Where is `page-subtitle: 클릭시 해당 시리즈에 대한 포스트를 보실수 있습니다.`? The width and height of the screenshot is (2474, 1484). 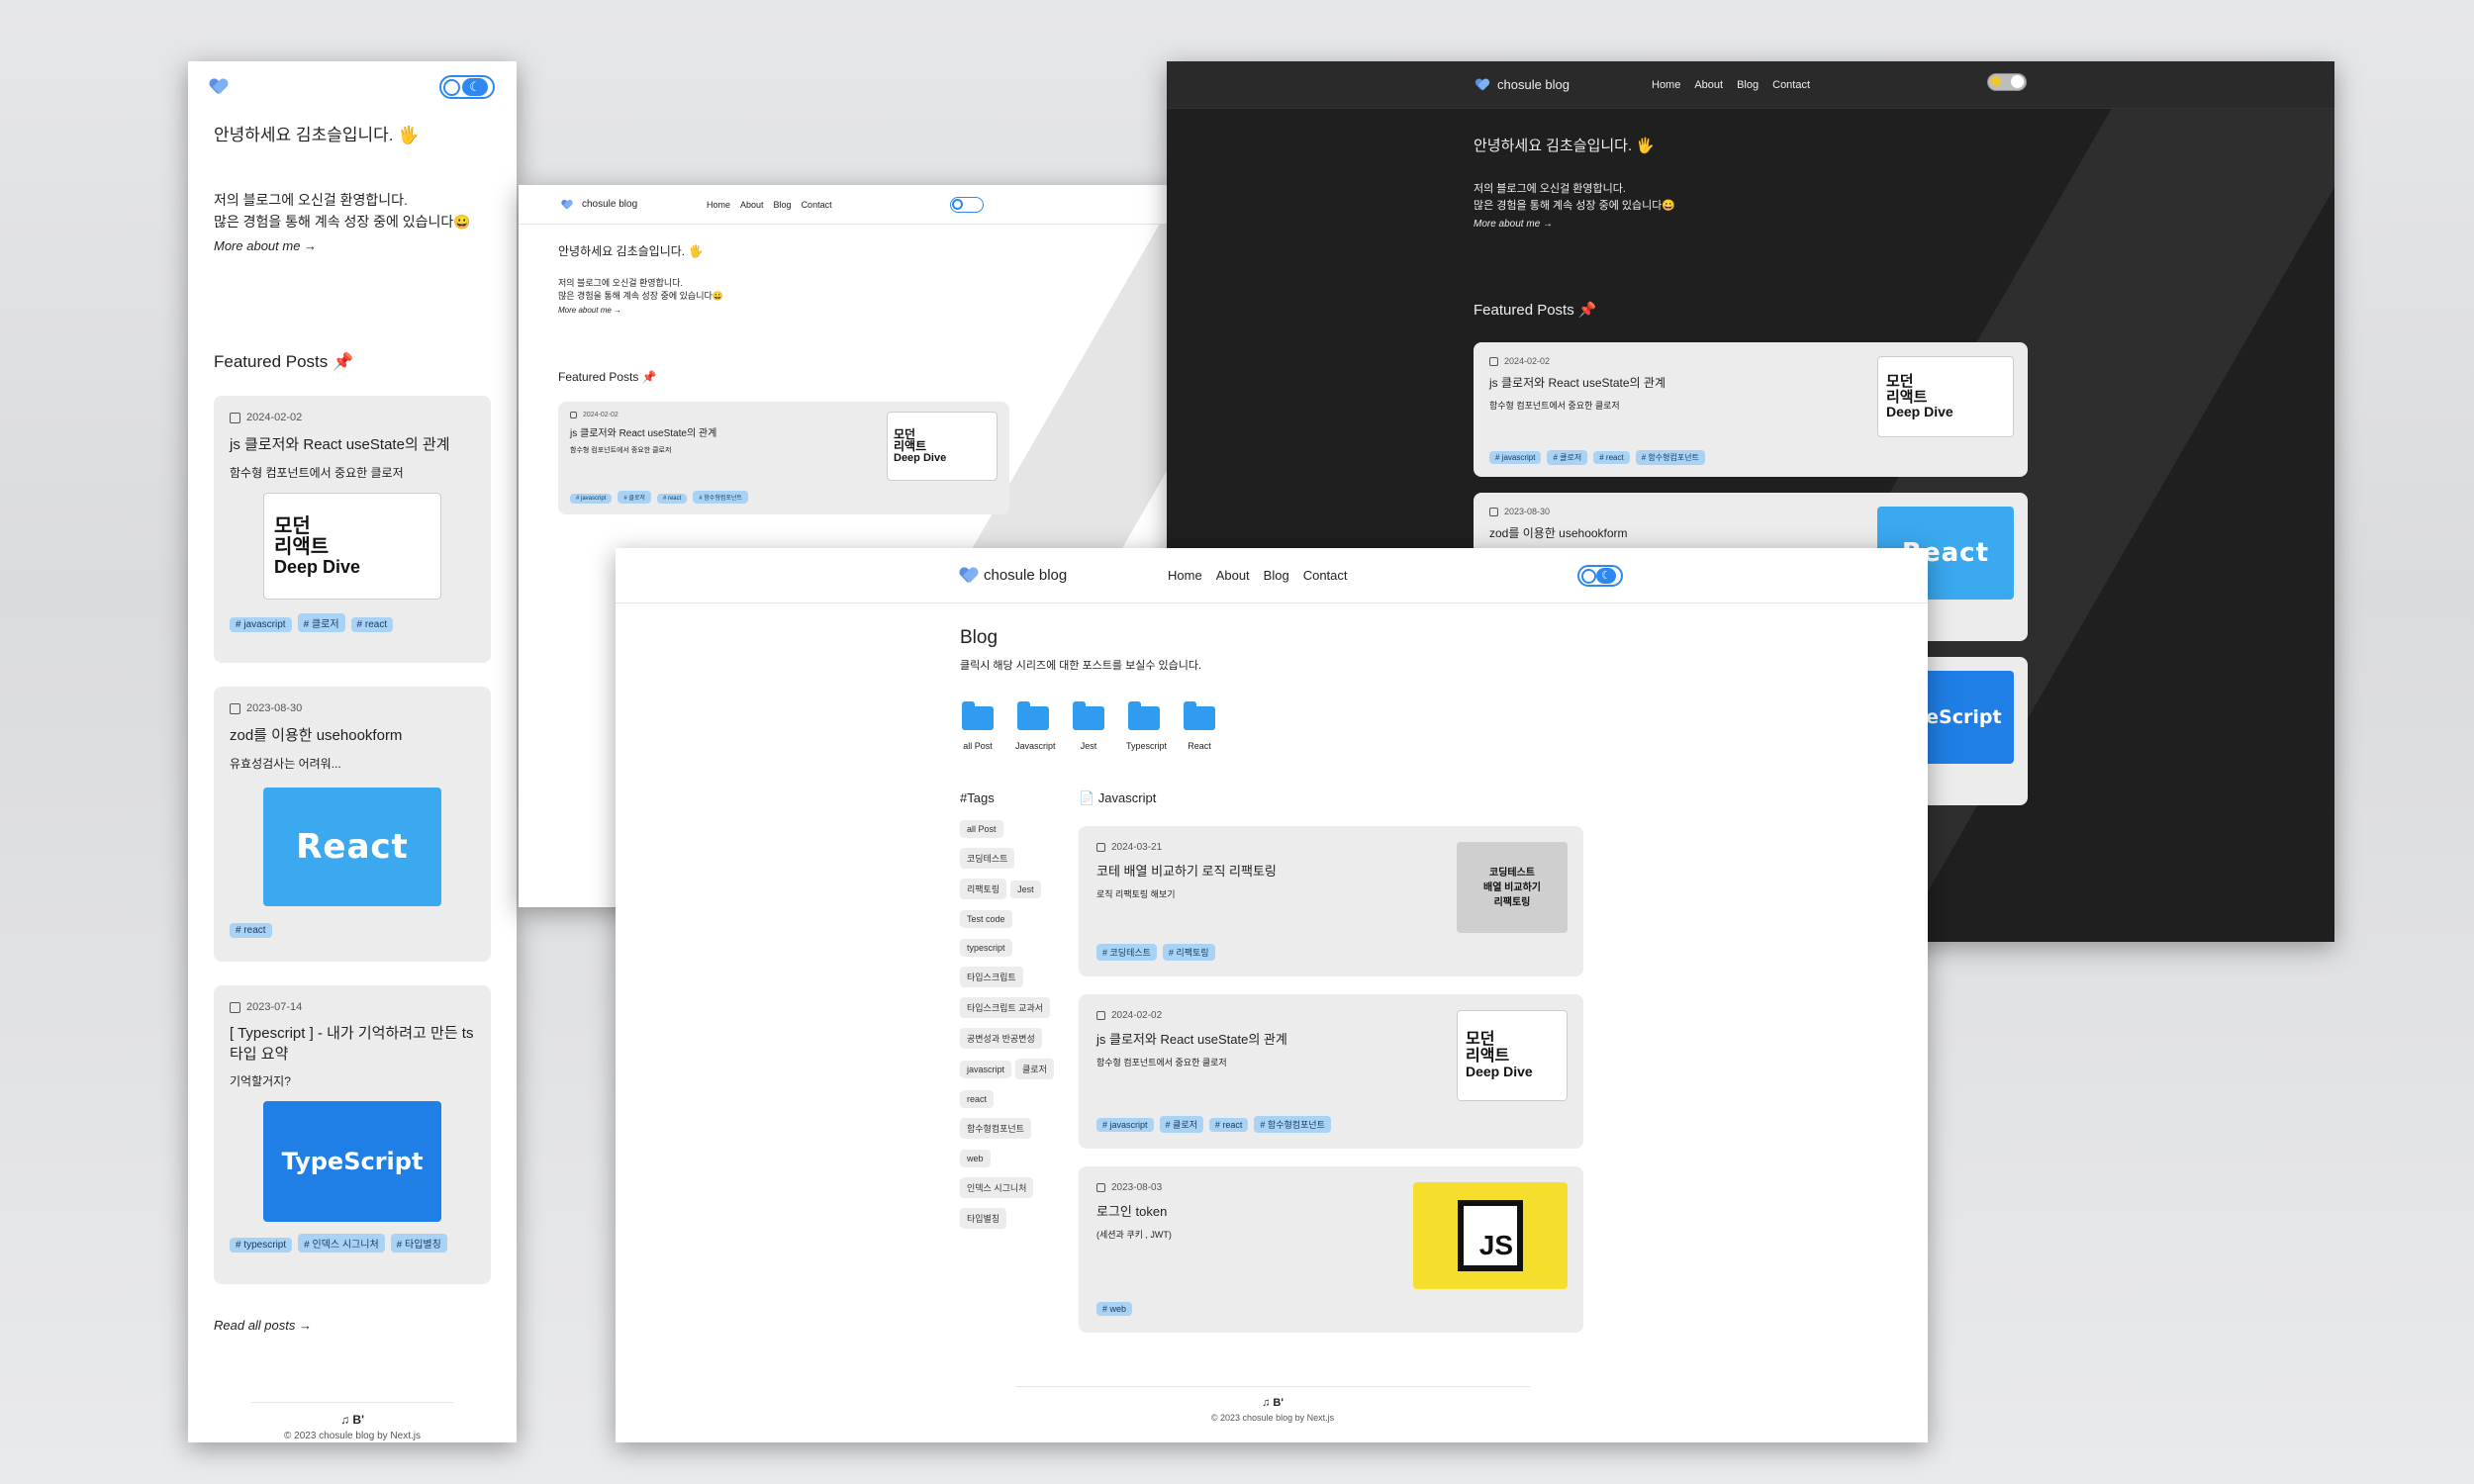 page-subtitle: 클릭시 해당 시리즈에 대한 포스트를 보실수 있습니다. is located at coordinates (1081, 666).